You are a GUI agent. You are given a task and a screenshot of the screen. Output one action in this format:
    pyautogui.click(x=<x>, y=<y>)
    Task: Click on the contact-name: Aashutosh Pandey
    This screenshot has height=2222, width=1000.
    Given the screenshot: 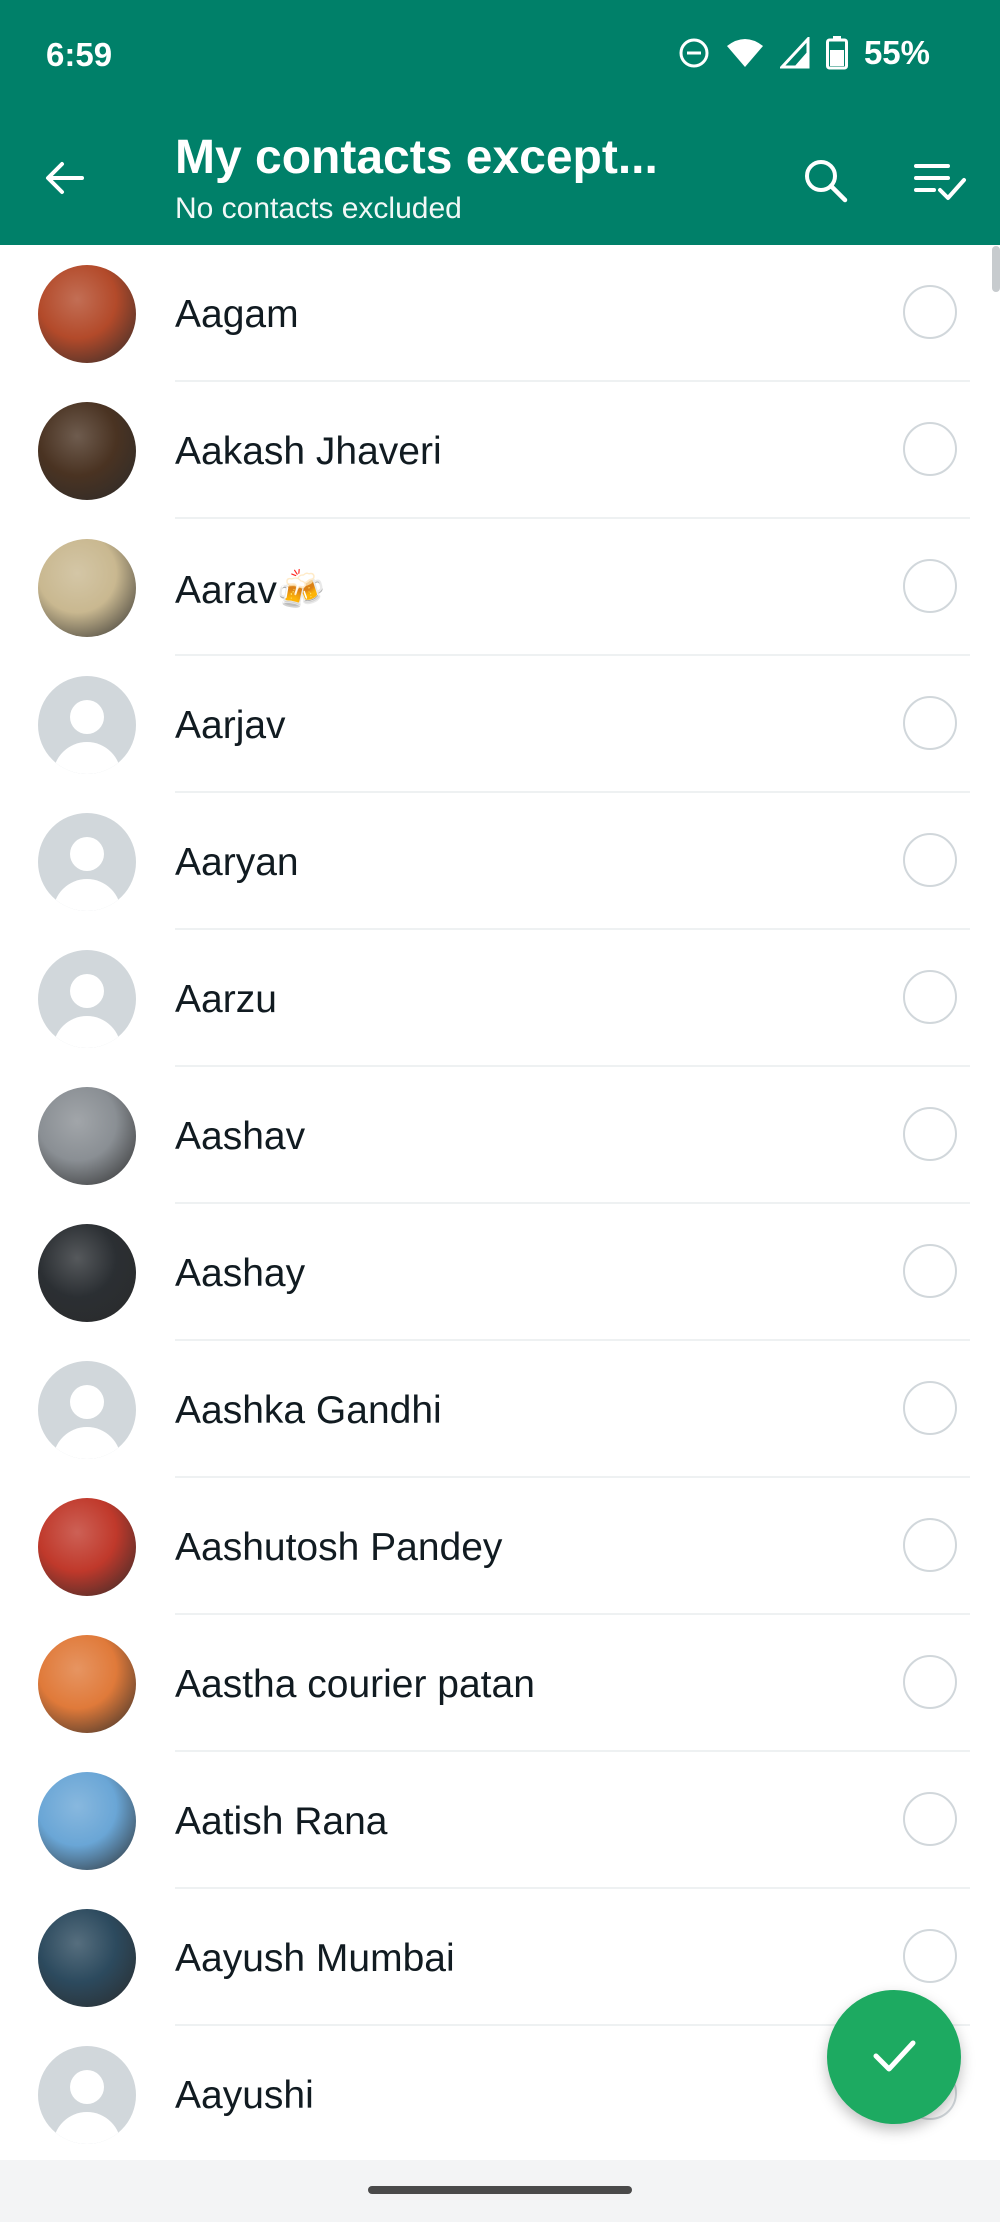 What is the action you would take?
    pyautogui.click(x=339, y=1547)
    